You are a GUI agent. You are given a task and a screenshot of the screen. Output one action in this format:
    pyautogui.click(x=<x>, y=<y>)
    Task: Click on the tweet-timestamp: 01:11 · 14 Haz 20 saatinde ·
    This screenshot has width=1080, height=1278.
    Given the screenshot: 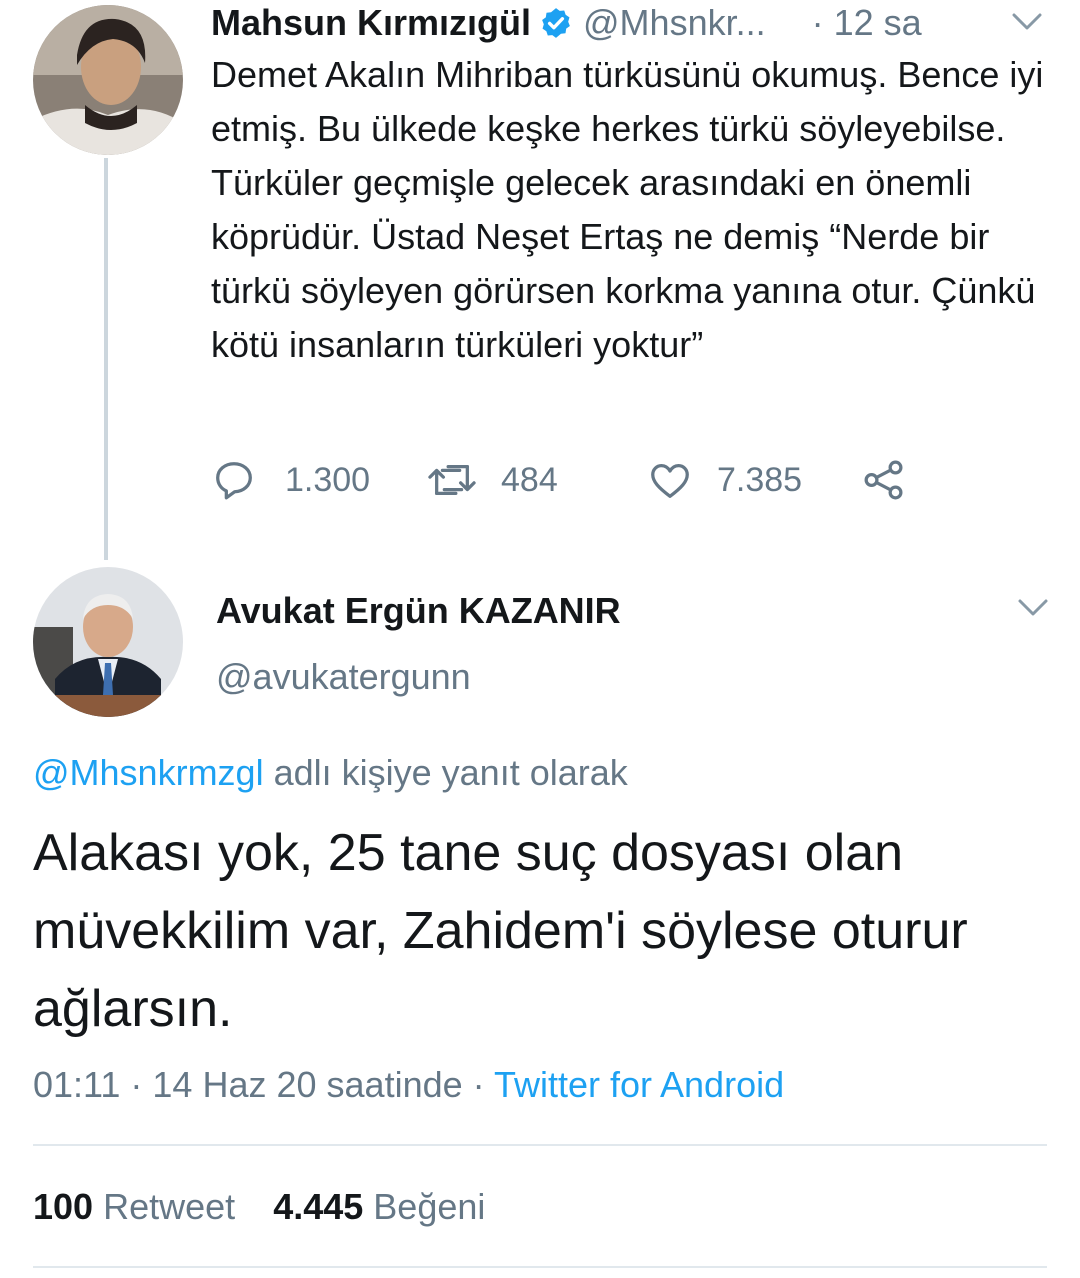 What is the action you would take?
    pyautogui.click(x=259, y=1084)
    